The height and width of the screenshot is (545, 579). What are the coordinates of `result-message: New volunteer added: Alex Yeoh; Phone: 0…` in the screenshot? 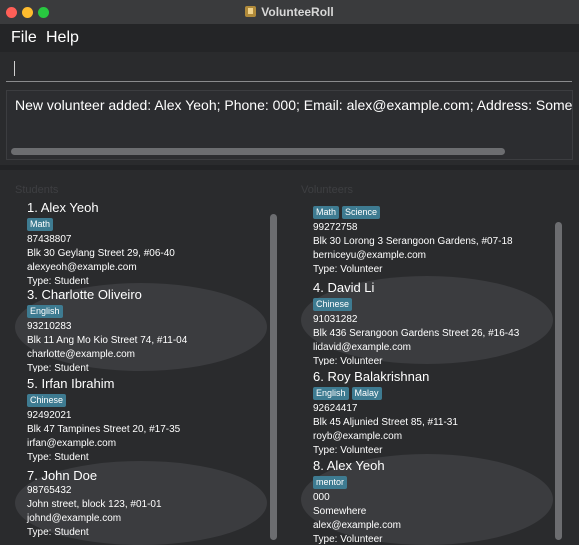 It's located at (294, 105).